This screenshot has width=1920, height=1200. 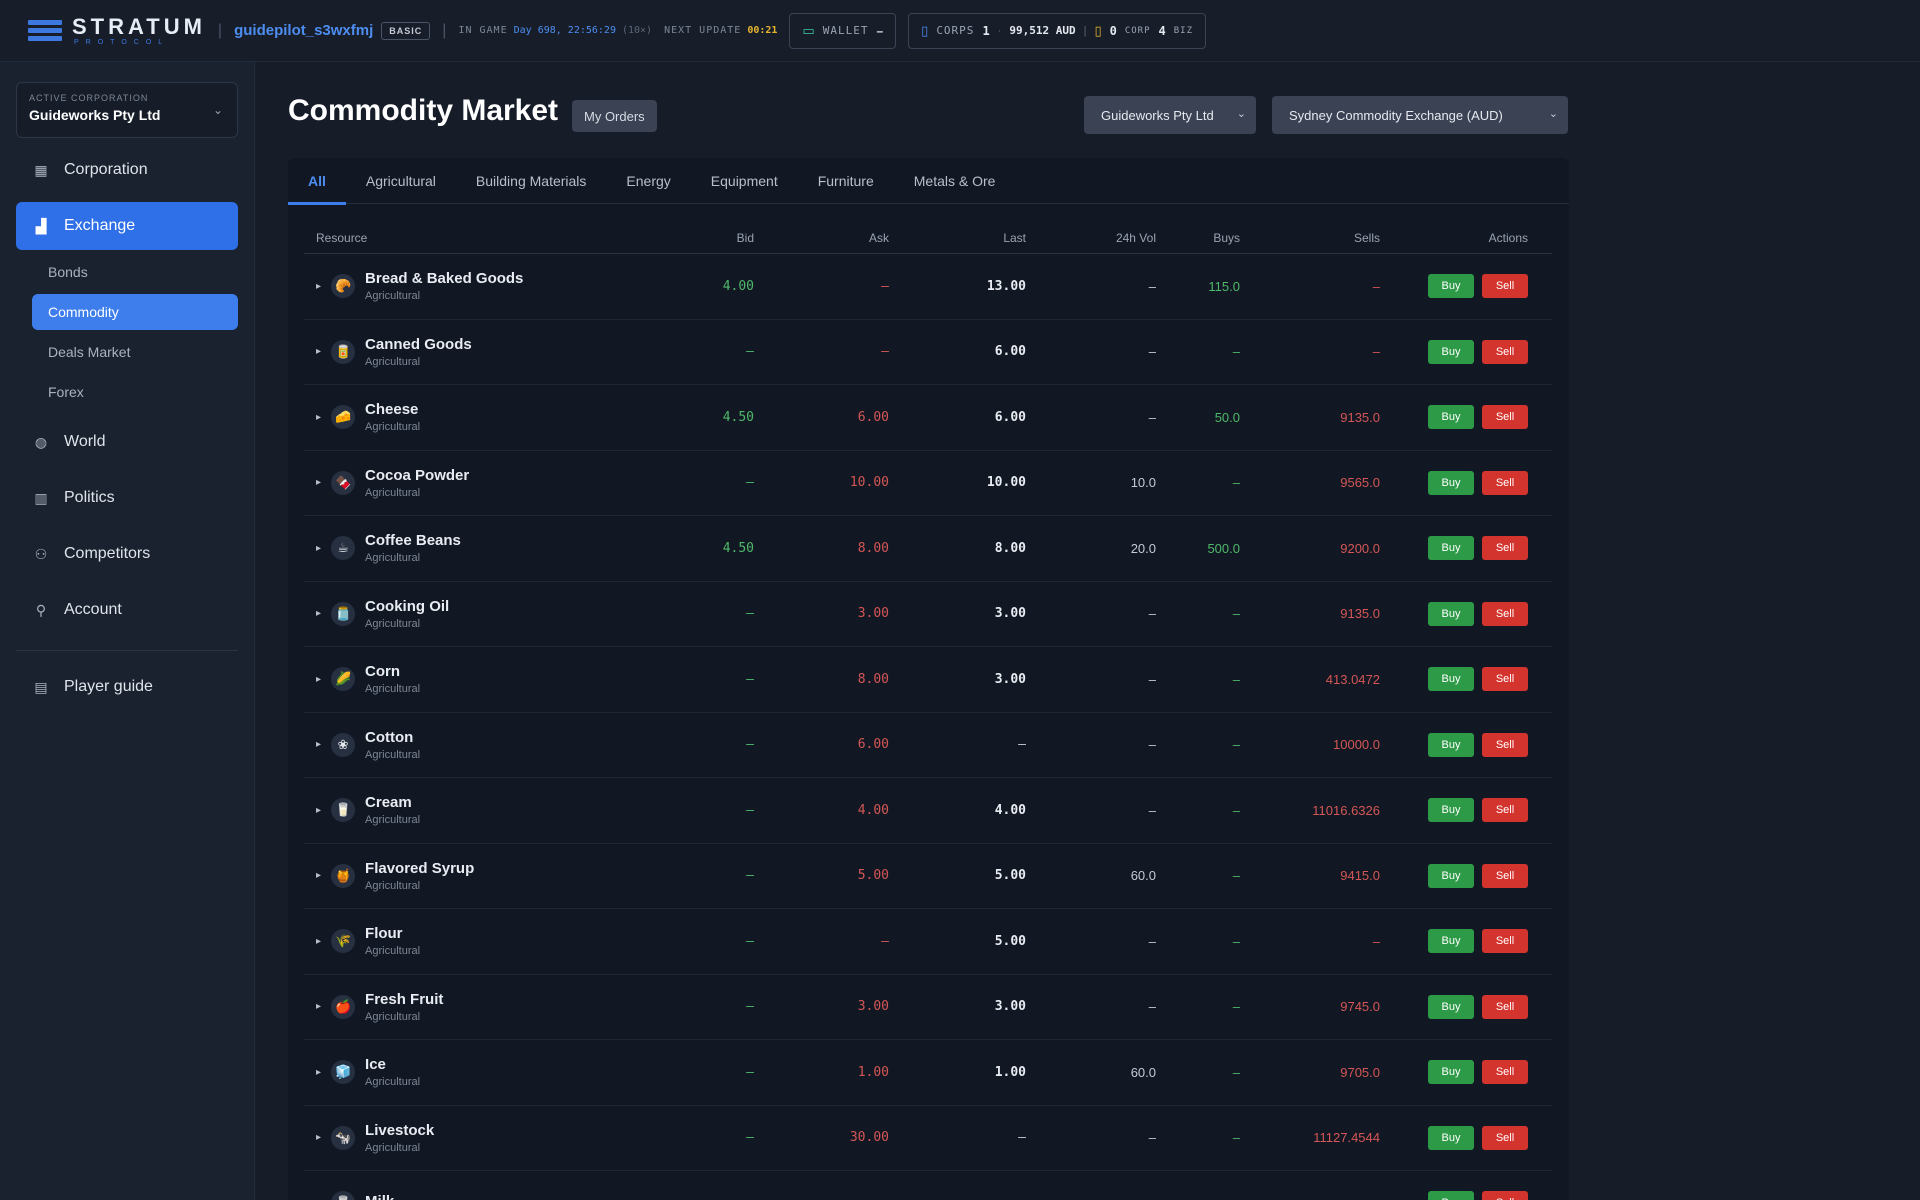 I want to click on tab-furniture: Furniture, so click(x=846, y=181).